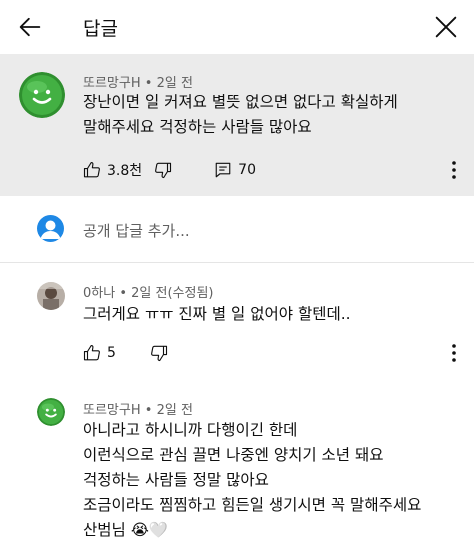 This screenshot has width=474, height=547. Describe the element at coordinates (223, 170) in the screenshot. I see `reply-icon` at that location.